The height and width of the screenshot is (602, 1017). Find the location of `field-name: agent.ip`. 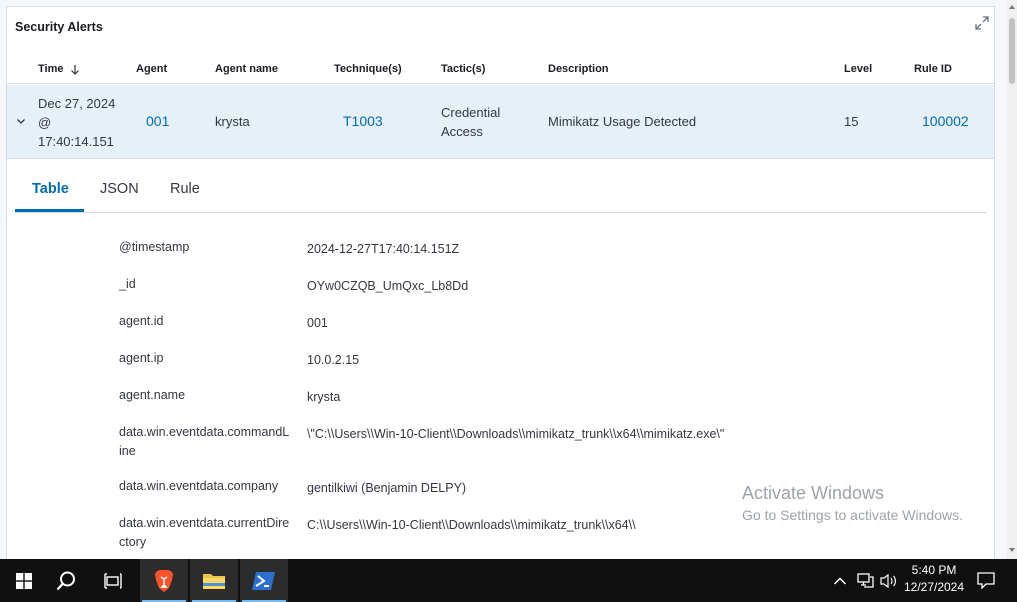

field-name: agent.ip is located at coordinates (141, 358).